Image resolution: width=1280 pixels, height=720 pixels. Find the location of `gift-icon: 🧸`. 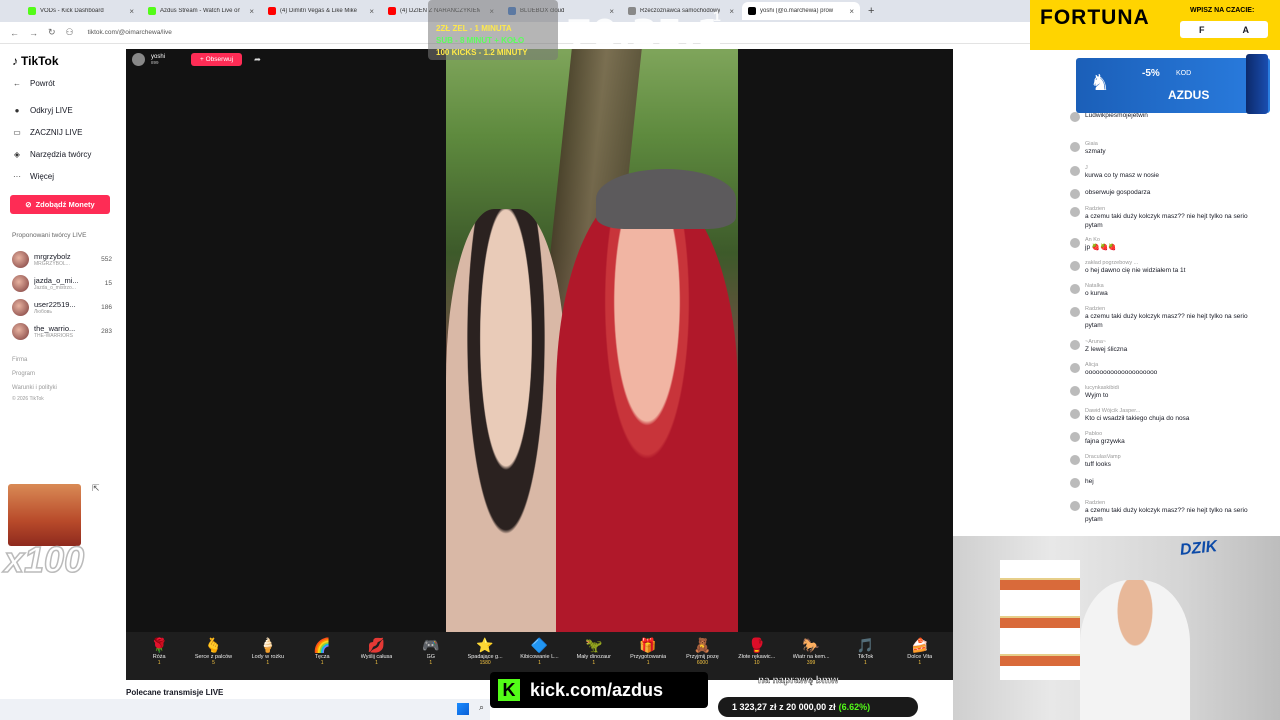

gift-icon: 🧸 is located at coordinates (702, 645).